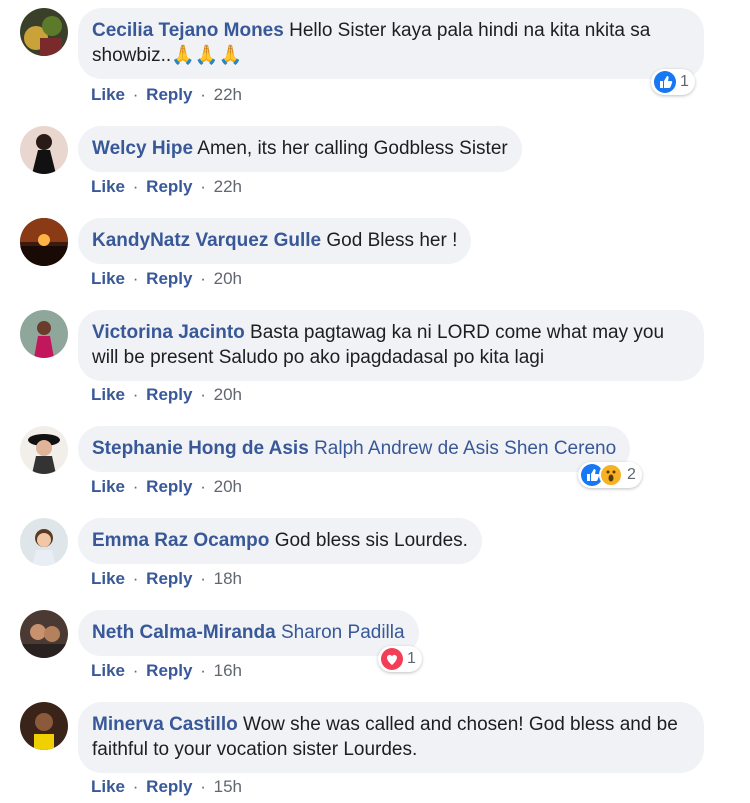 The width and height of the screenshot is (750, 803). What do you see at coordinates (142, 148) in the screenshot?
I see `comment-author: Welcy Hipe` at bounding box center [142, 148].